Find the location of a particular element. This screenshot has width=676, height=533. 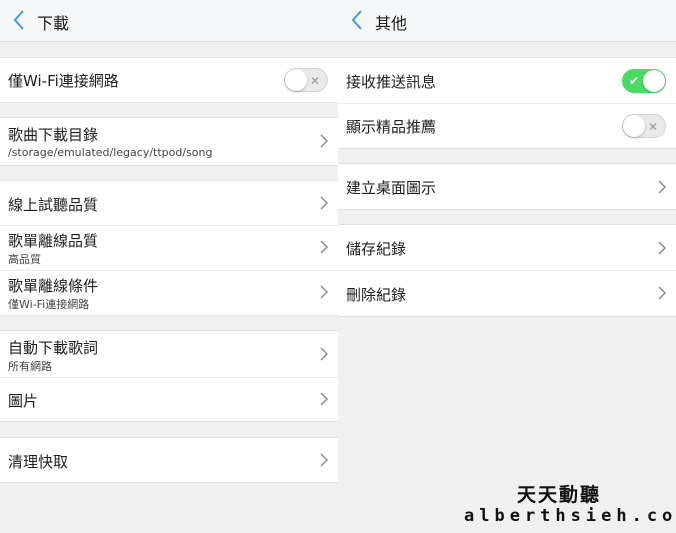

clear-cache-label: 清理快取 is located at coordinates (38, 462).